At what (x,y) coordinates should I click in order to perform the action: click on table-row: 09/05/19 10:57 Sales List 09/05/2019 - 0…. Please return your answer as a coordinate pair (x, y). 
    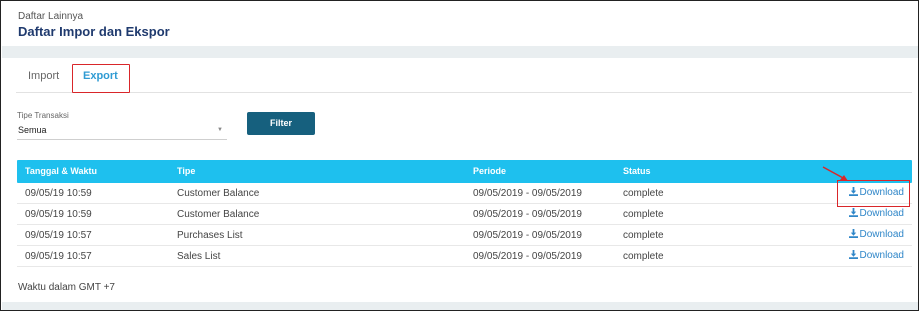
    Looking at the image, I should click on (464, 256).